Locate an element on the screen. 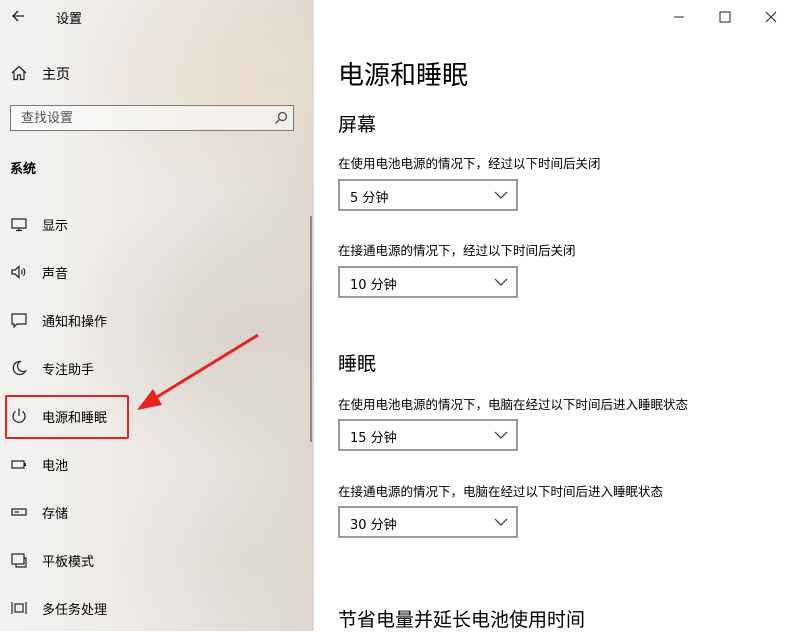 The image size is (790, 632). screen-plugged-label: 在接通电源的情况下，经过以下时间后关闭 is located at coordinates (457, 250).